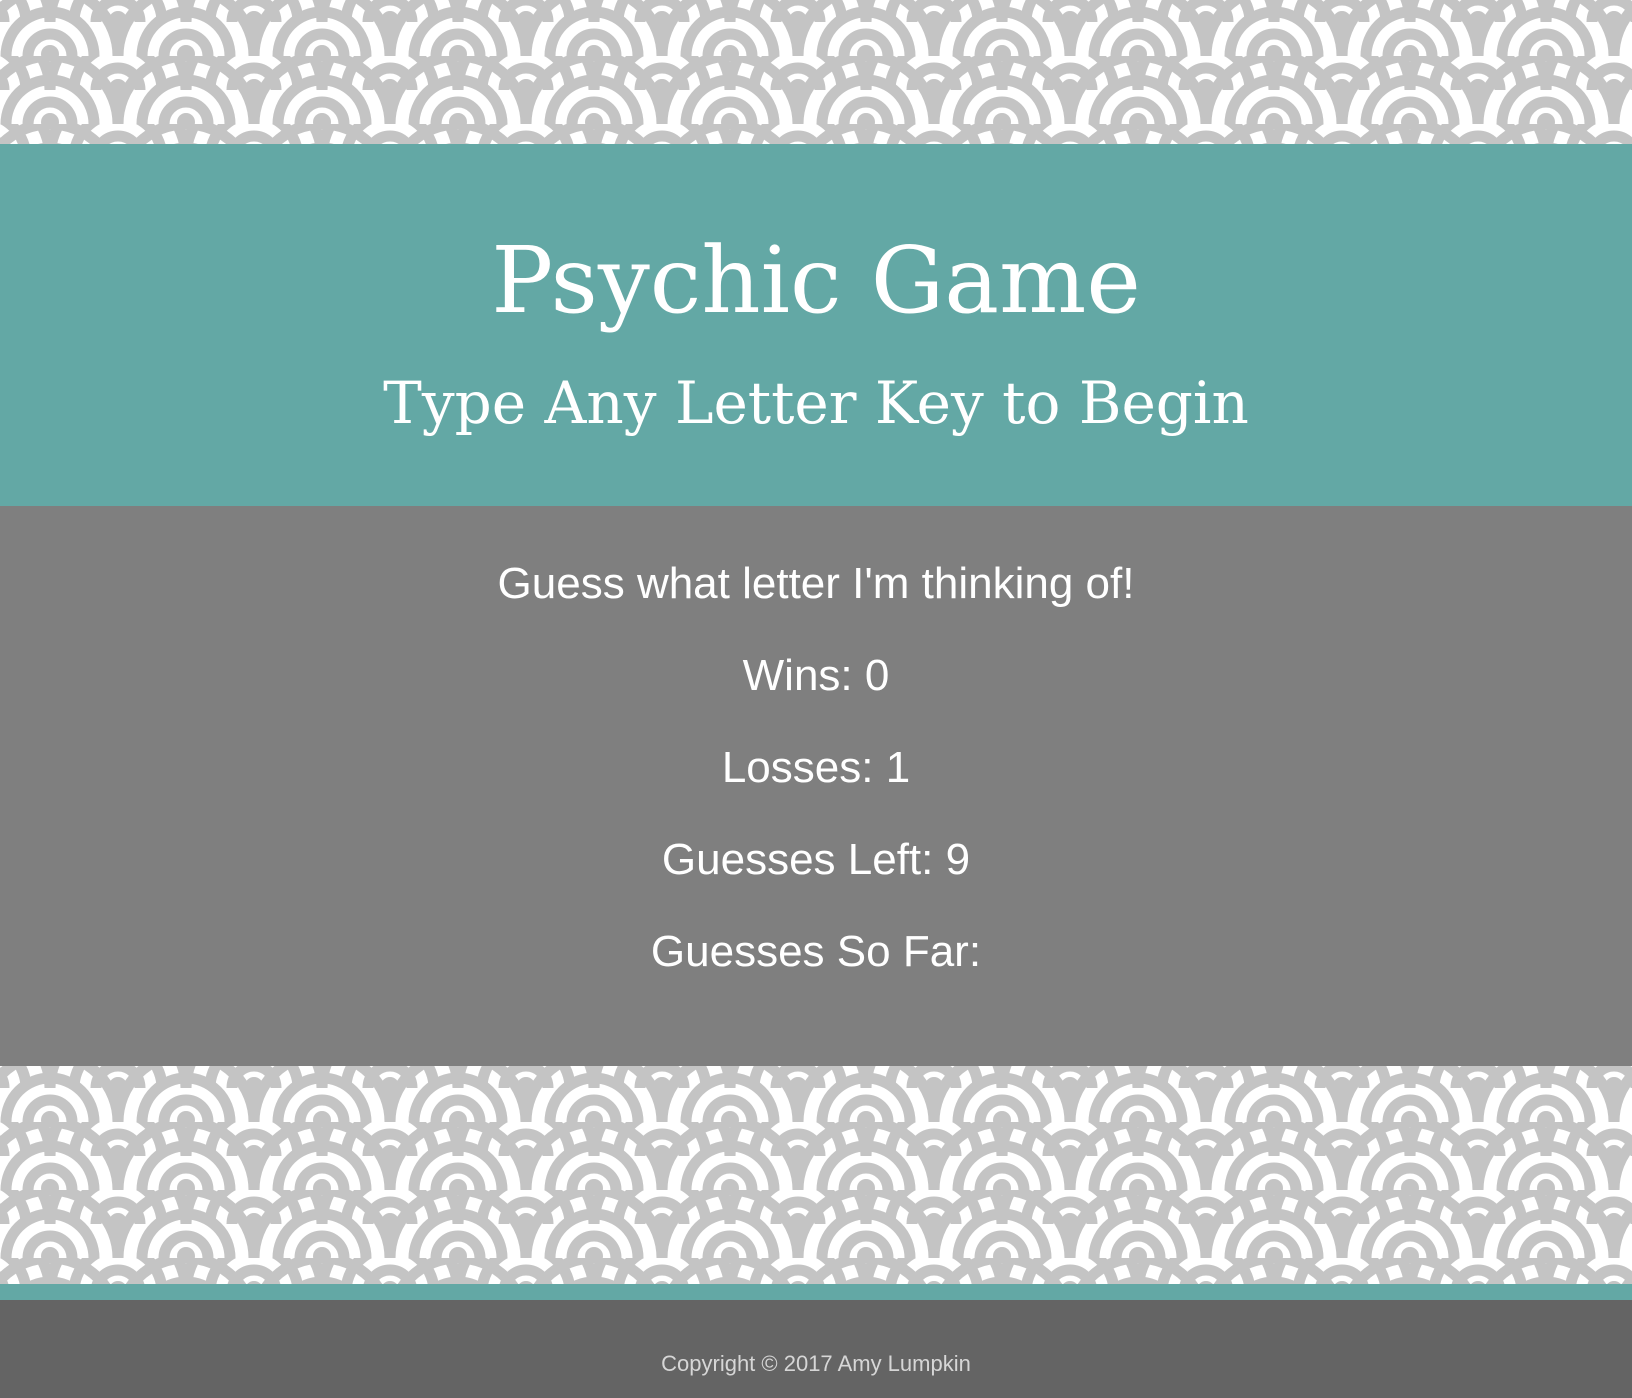 This screenshot has height=1398, width=1632. I want to click on footer: Copyright © 2017 Amy Lumpkin, so click(816, 1349).